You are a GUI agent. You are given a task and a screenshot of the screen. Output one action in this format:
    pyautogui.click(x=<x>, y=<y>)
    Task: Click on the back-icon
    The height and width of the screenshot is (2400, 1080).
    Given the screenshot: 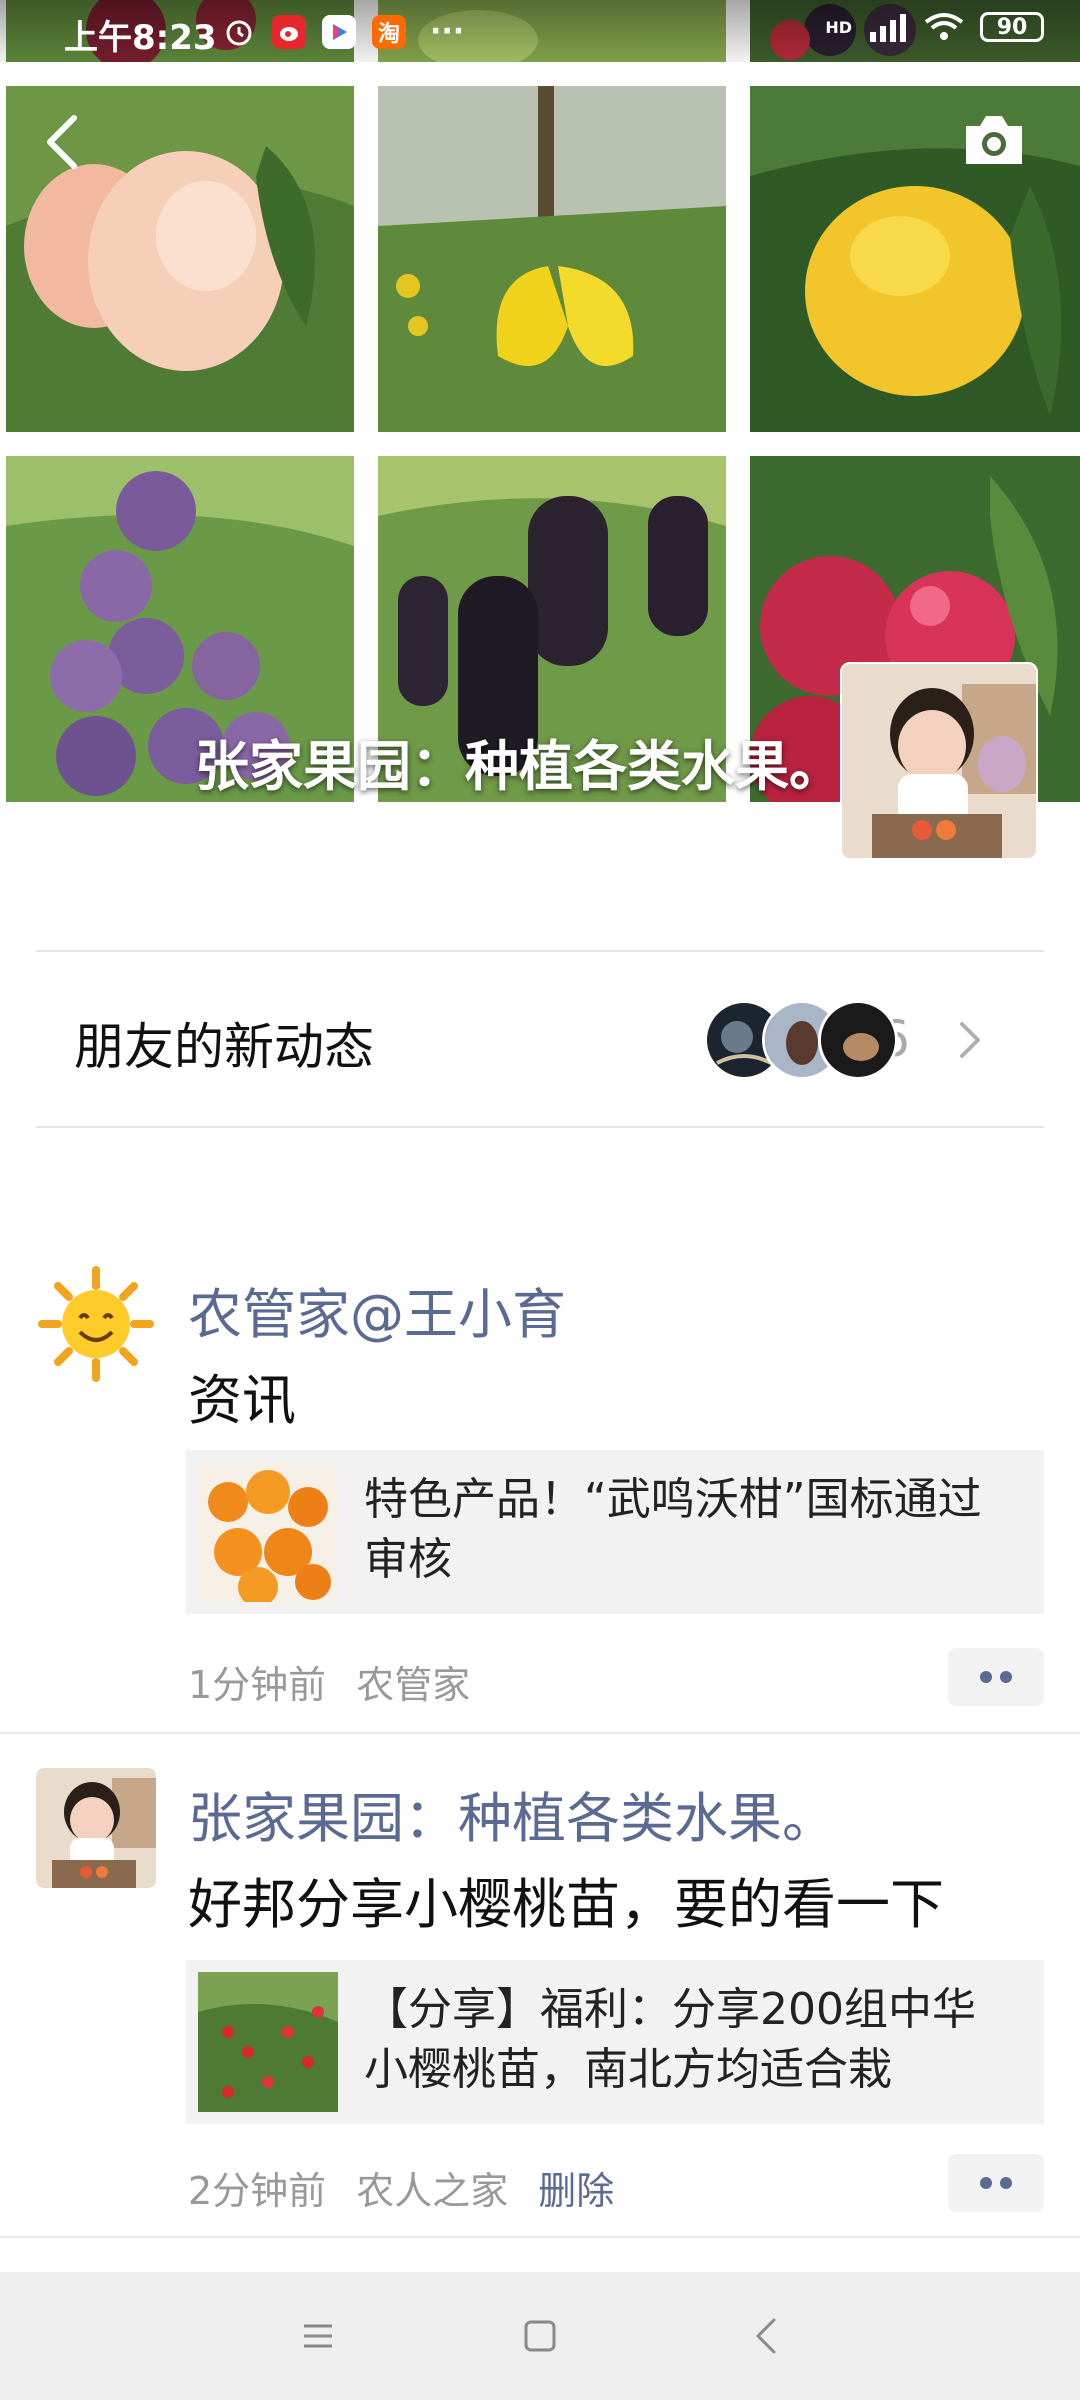 What is the action you would take?
    pyautogui.click(x=64, y=142)
    